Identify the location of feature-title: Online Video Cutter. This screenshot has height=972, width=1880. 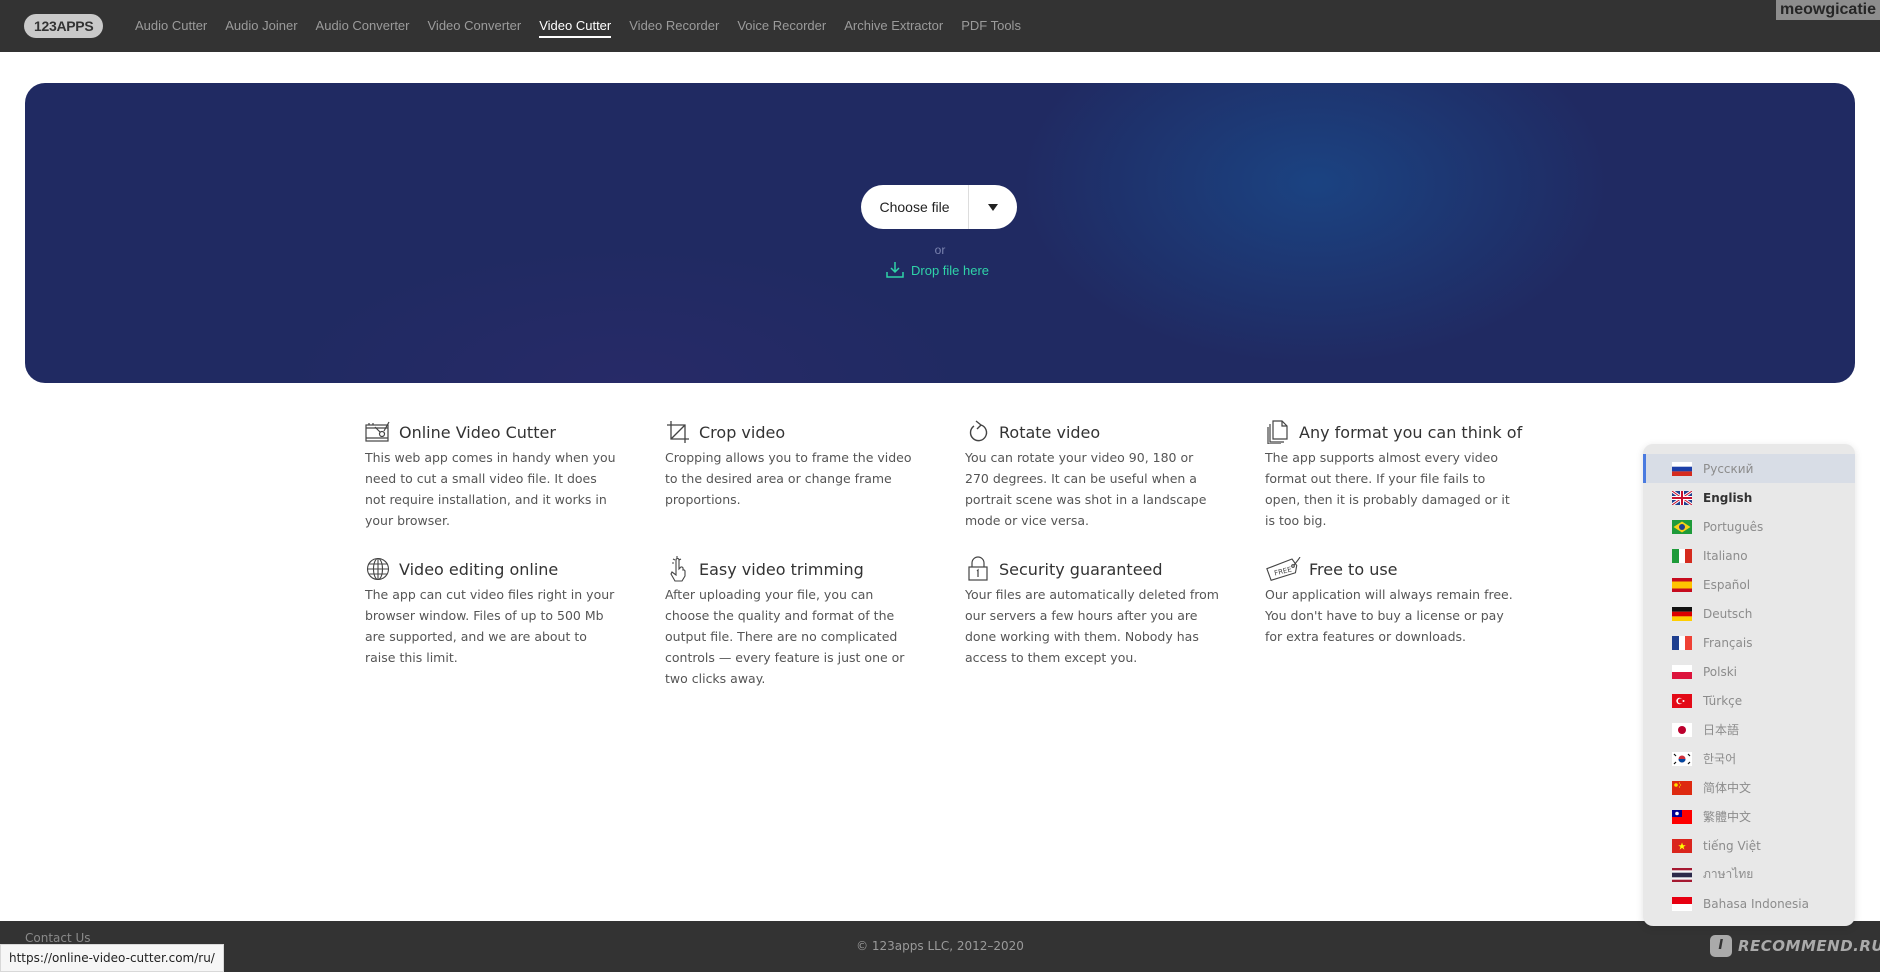
(477, 432).